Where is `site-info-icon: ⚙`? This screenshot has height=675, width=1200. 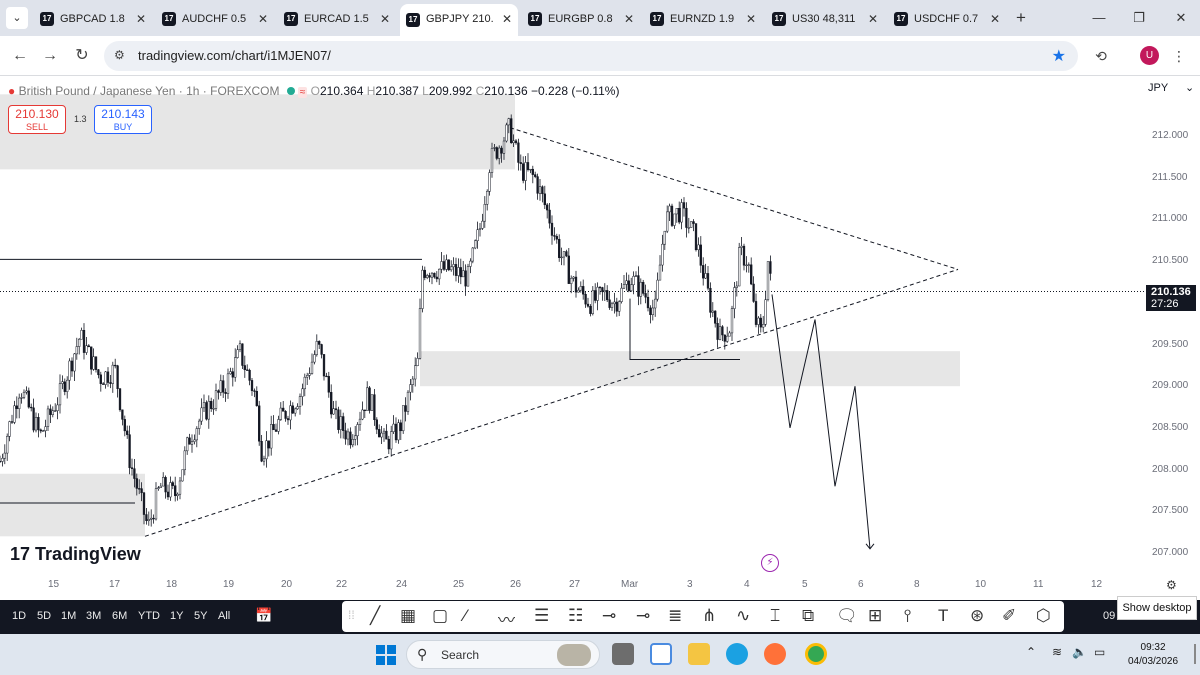
site-info-icon: ⚙ is located at coordinates (119, 55).